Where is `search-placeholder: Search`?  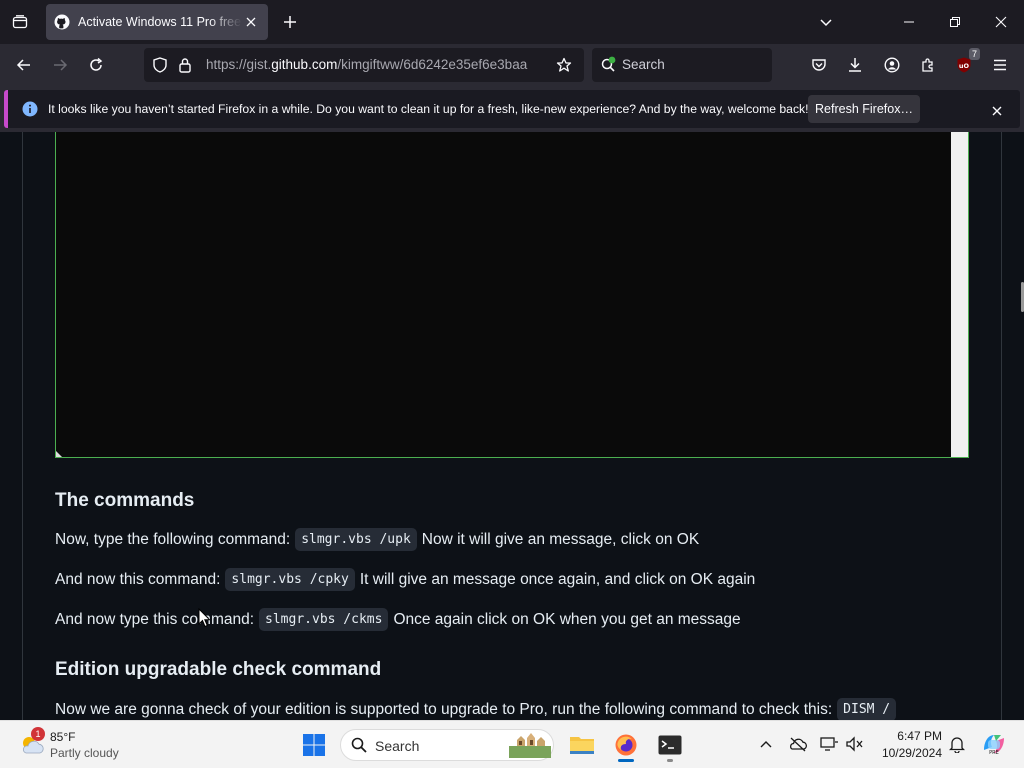 search-placeholder: Search is located at coordinates (643, 64).